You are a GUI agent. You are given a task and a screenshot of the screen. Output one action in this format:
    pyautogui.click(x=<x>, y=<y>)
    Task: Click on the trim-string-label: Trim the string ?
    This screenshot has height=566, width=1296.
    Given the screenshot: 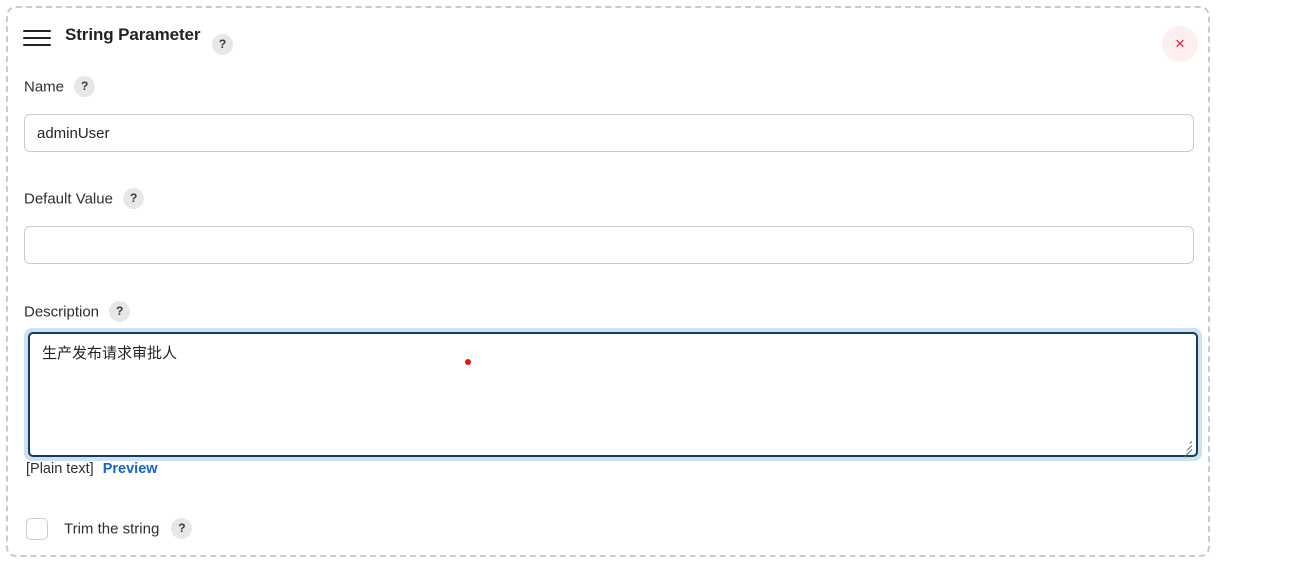 What is the action you would take?
    pyautogui.click(x=128, y=528)
    